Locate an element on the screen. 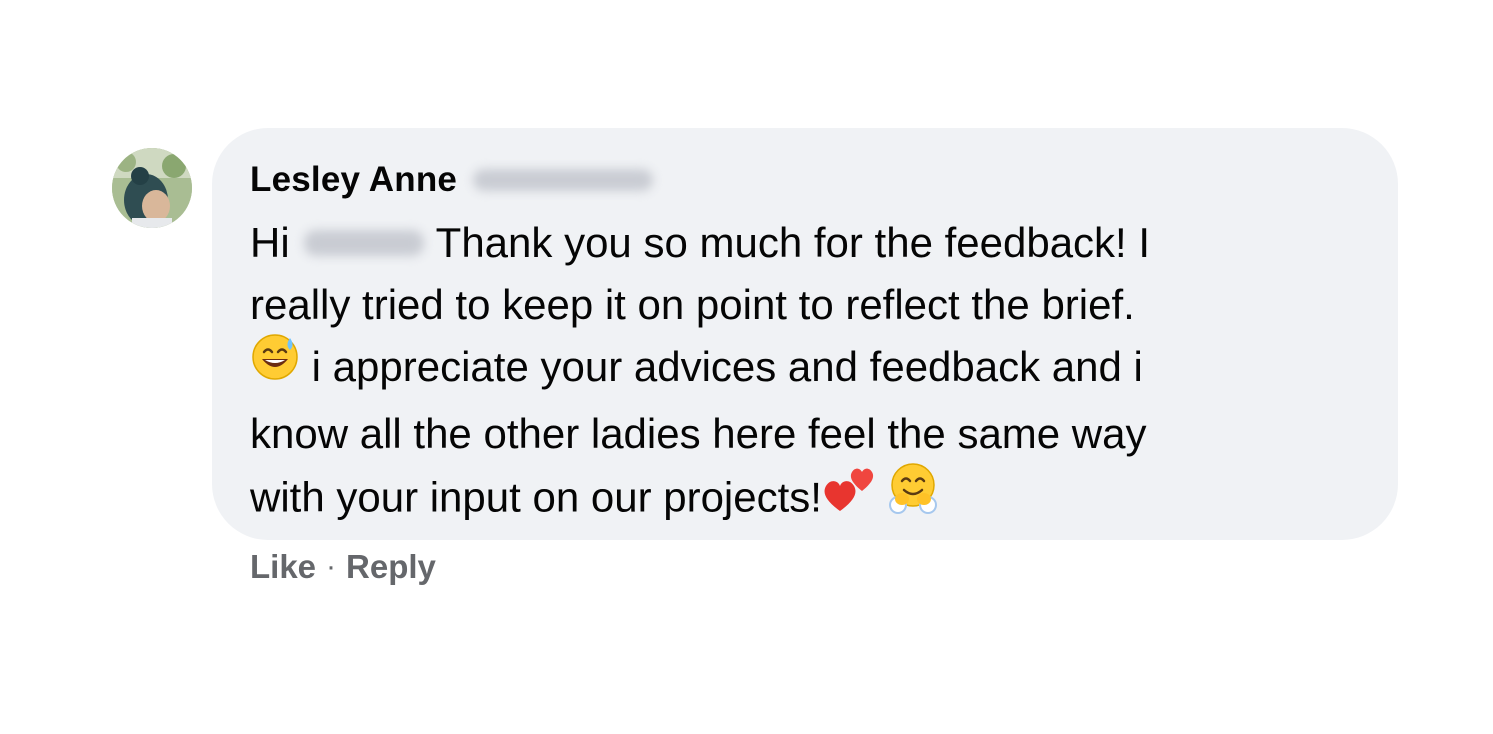 The width and height of the screenshot is (1493, 734). author-surname-redacted is located at coordinates (563, 180).